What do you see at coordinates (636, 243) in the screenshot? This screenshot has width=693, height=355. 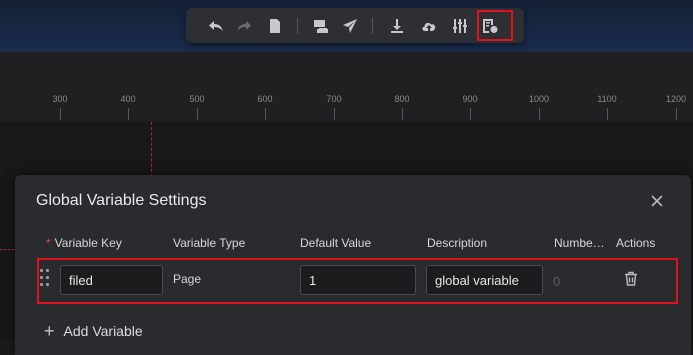 I see `column-header-actions: Actions` at bounding box center [636, 243].